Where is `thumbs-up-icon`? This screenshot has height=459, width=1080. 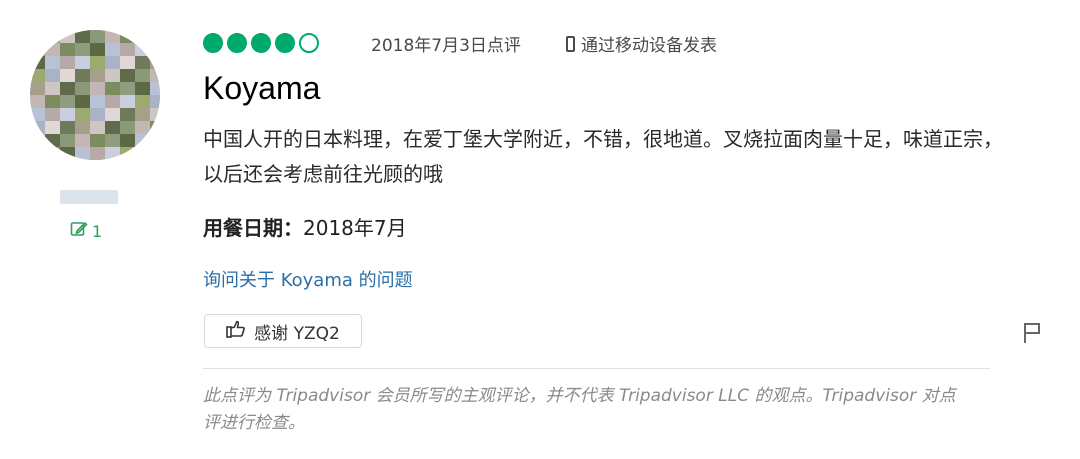 thumbs-up-icon is located at coordinates (236, 331).